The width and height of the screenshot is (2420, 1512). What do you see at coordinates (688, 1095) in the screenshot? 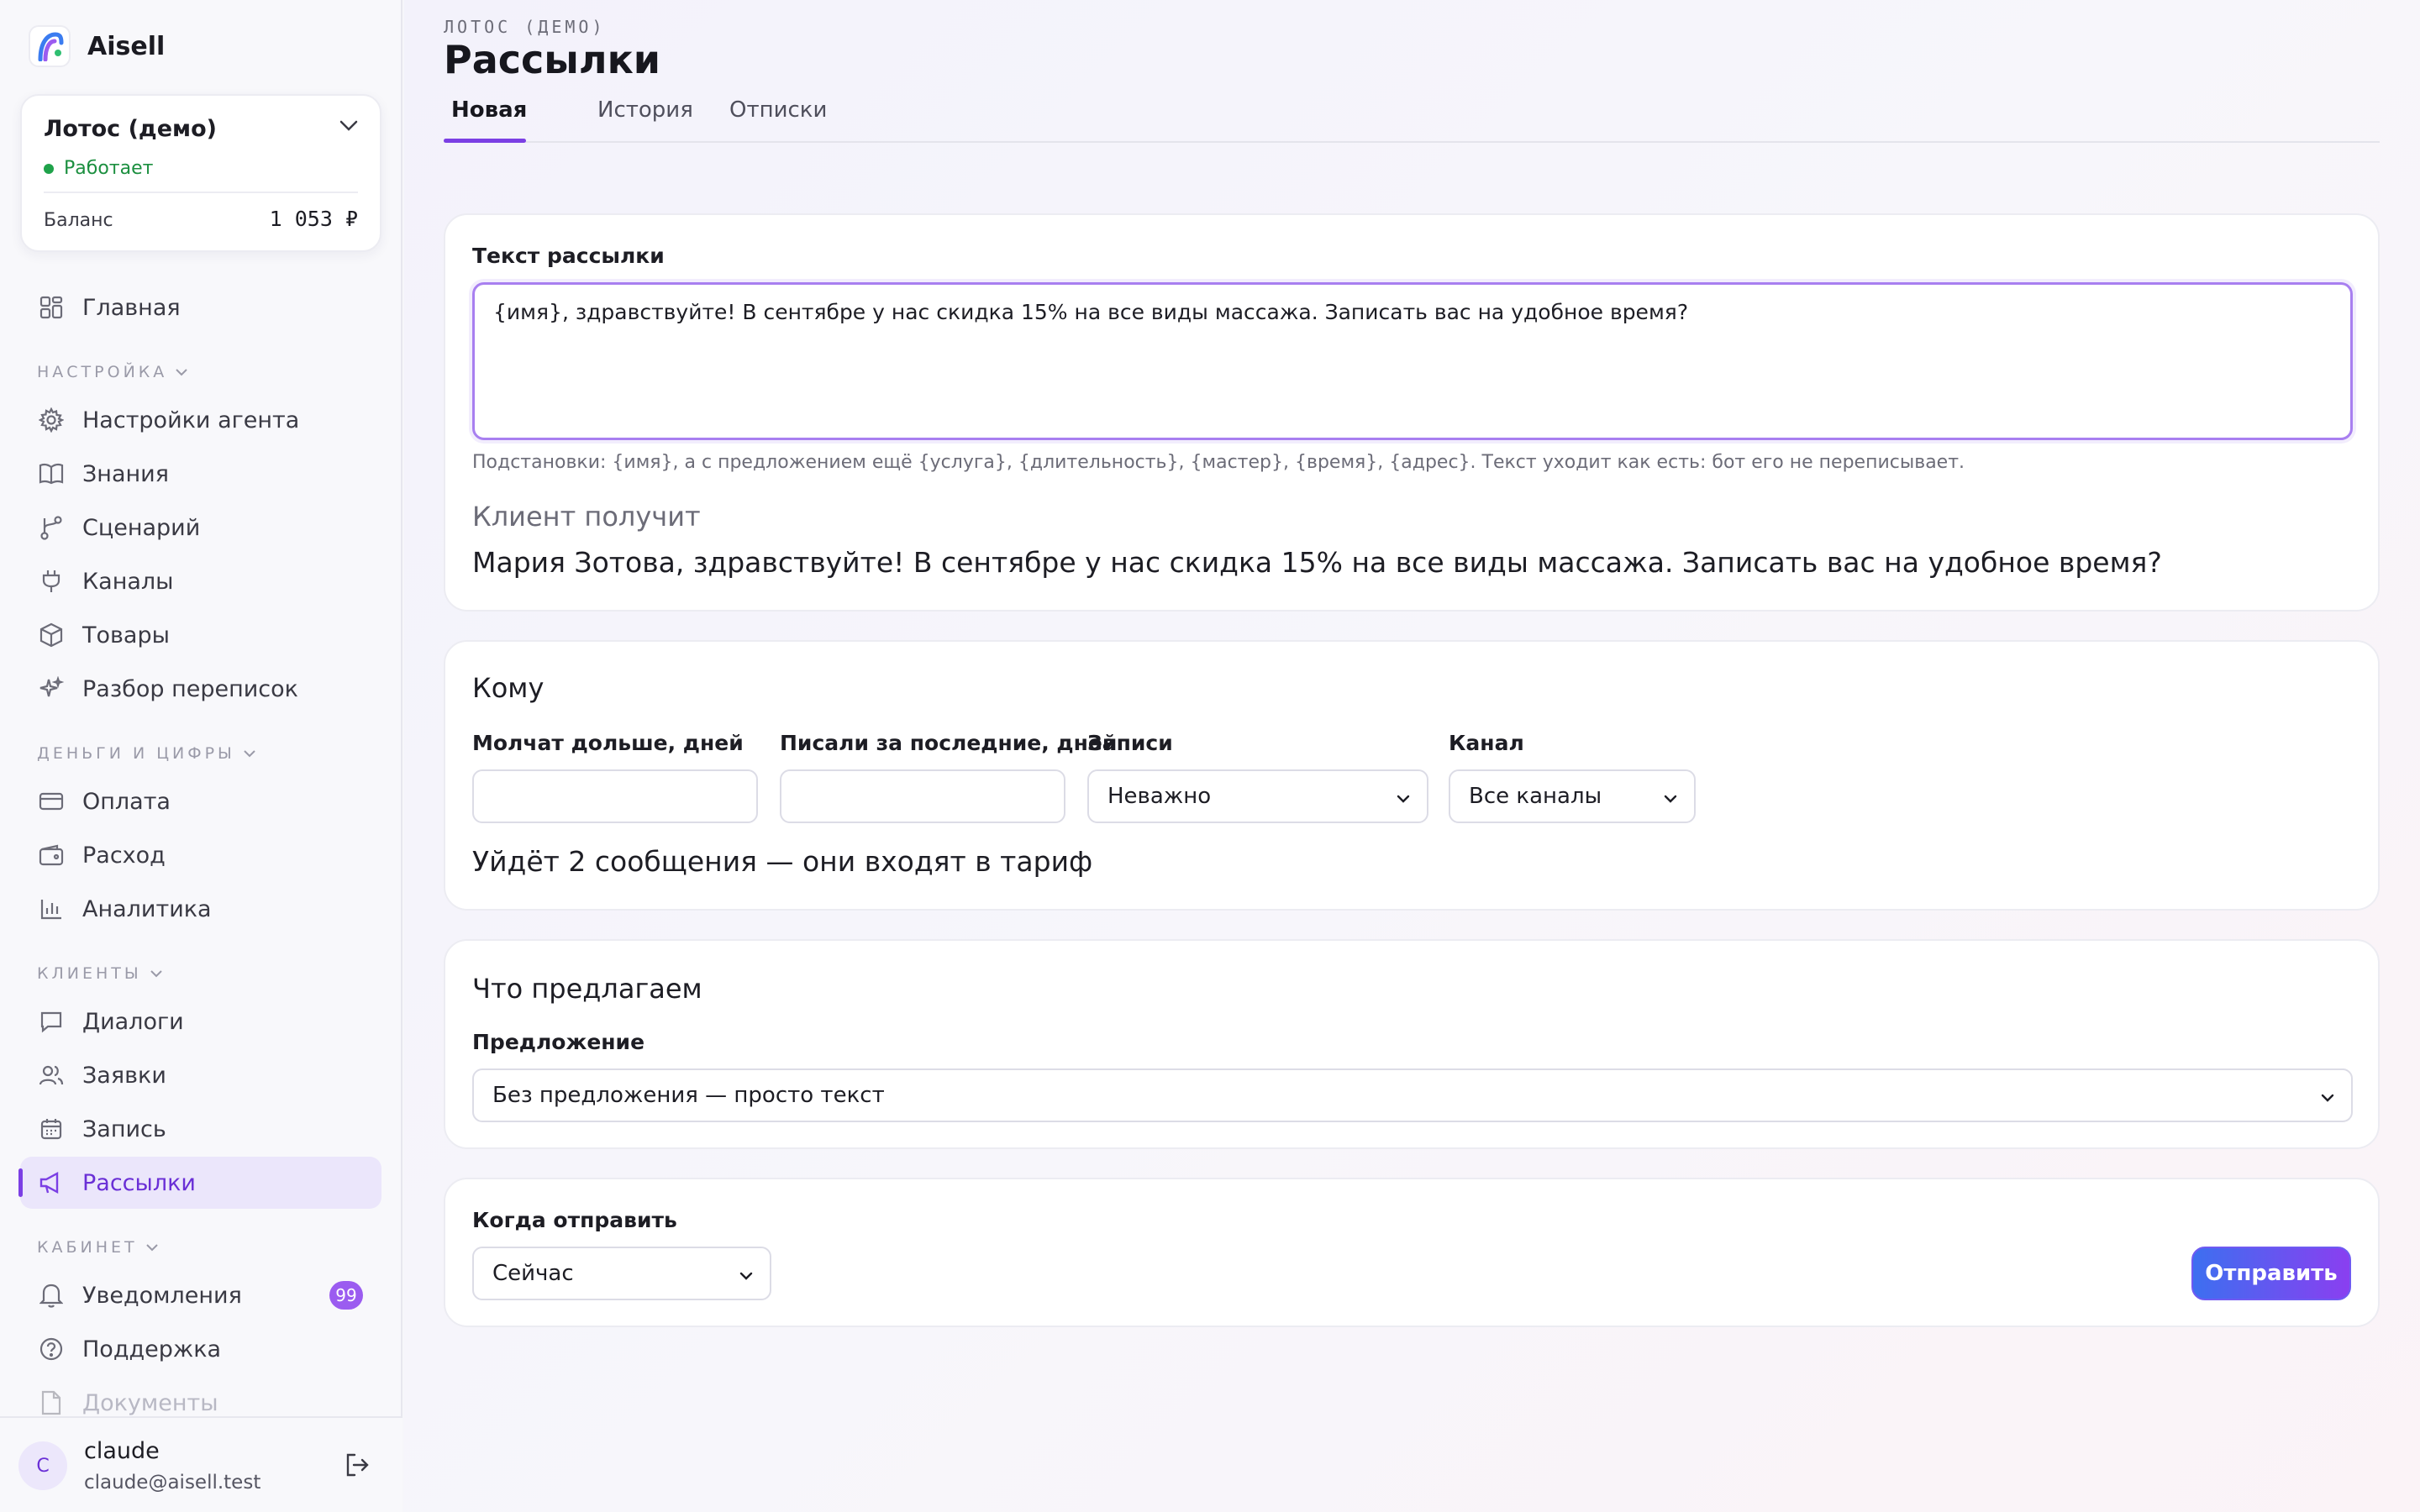
I see `offer-select-value: Без предложения — просто текст` at bounding box center [688, 1095].